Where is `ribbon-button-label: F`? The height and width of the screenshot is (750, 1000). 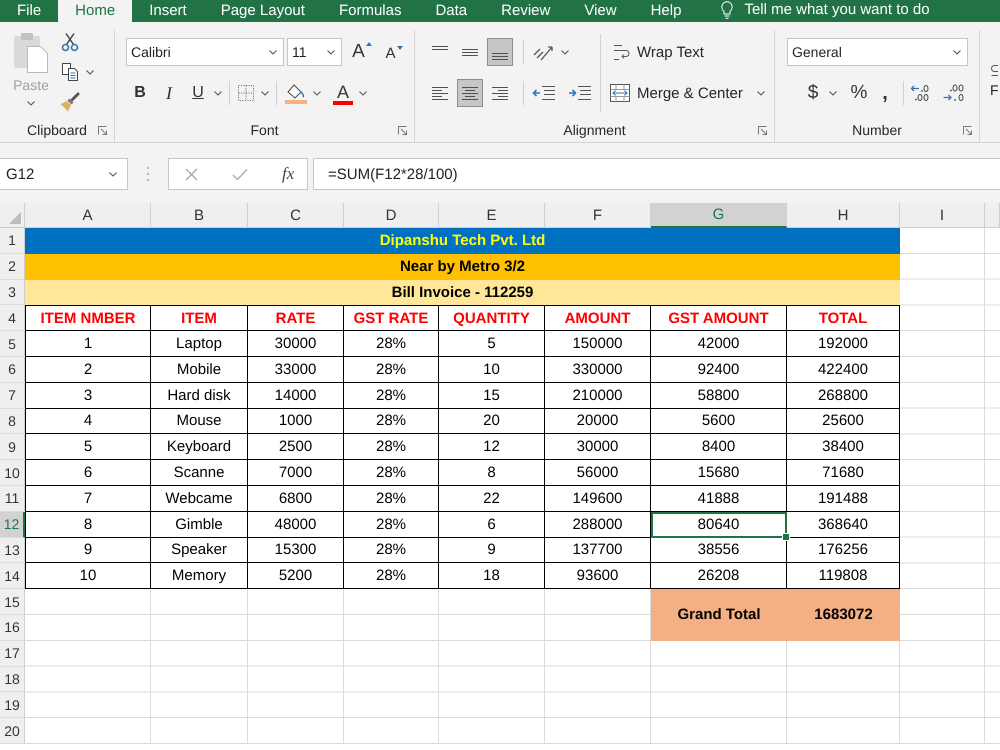
ribbon-button-label: F is located at coordinates (995, 90).